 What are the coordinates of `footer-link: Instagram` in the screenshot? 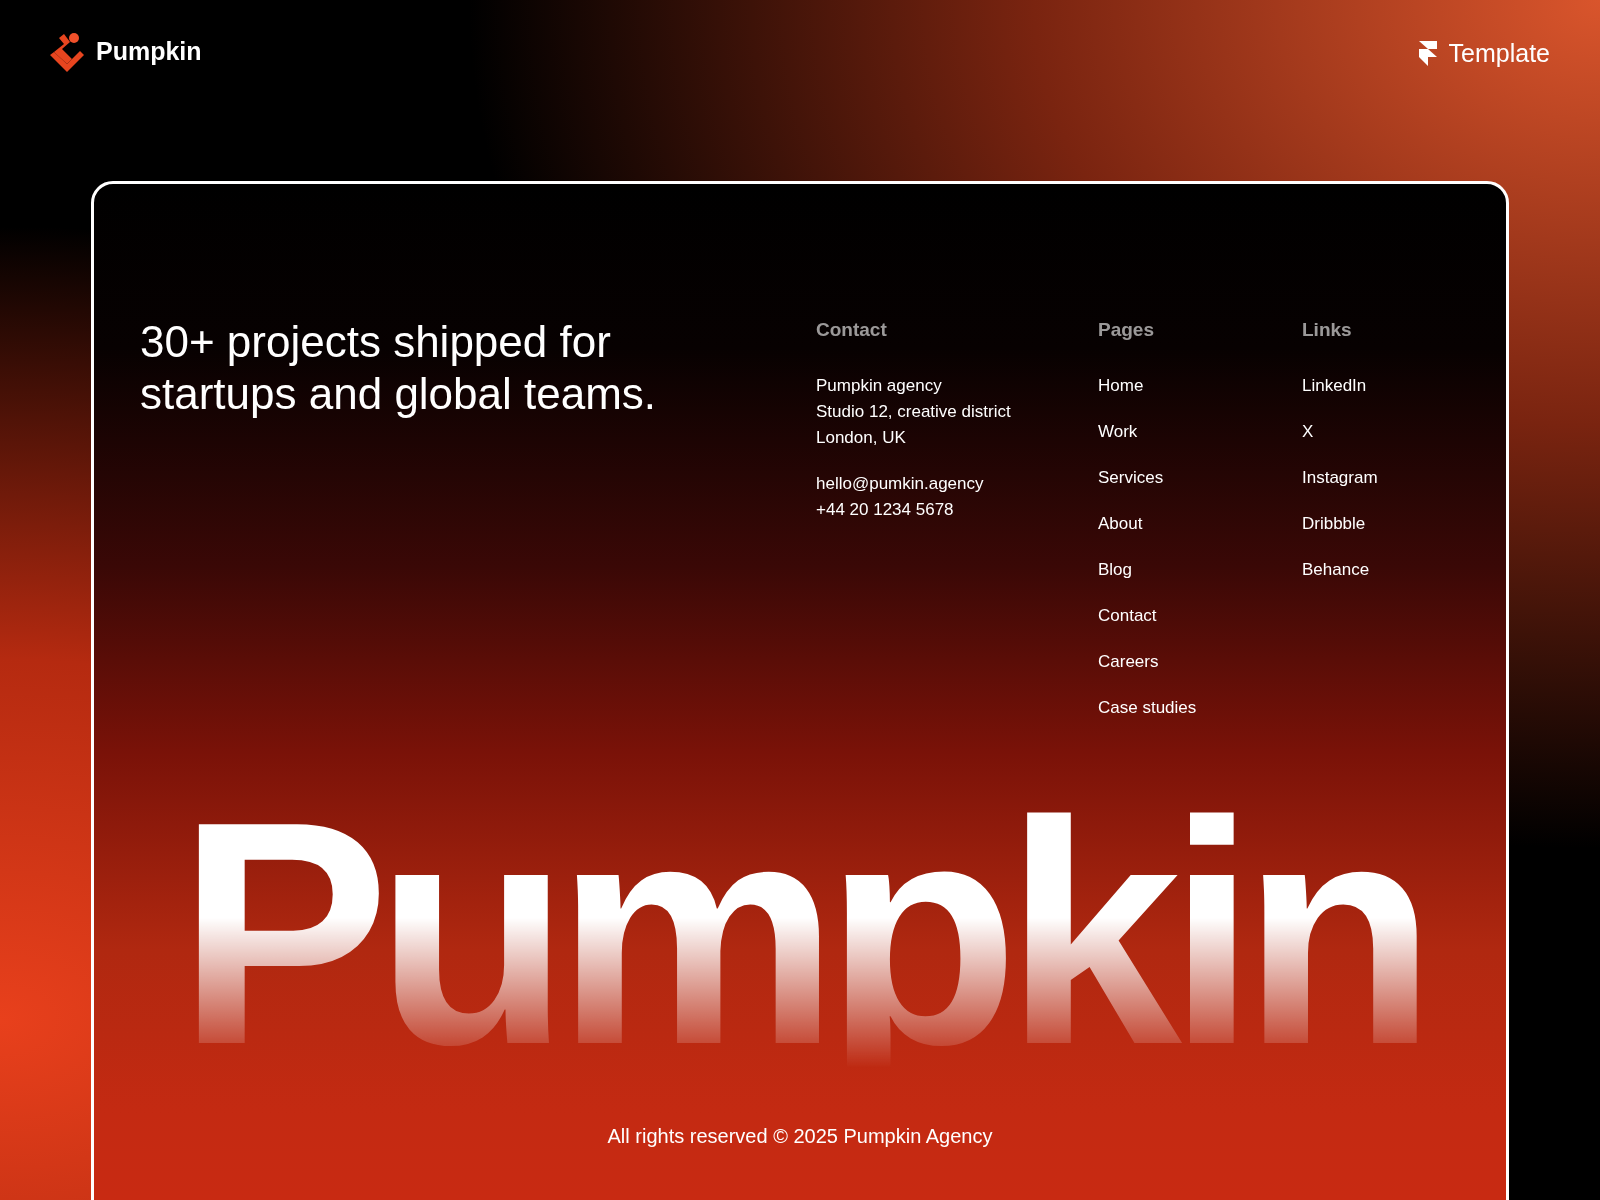 It's located at (1340, 477).